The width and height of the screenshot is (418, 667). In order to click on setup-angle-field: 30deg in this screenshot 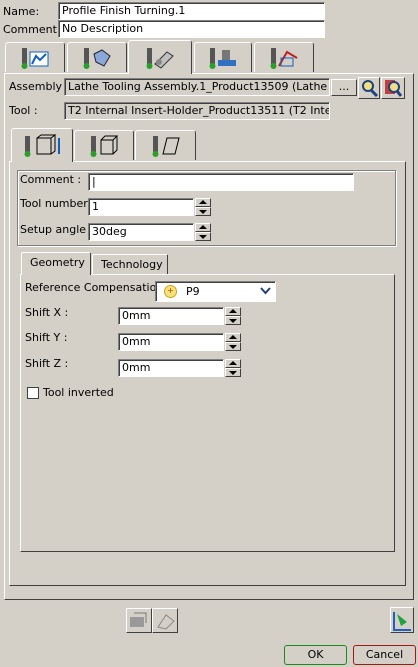, I will do `click(141, 232)`.